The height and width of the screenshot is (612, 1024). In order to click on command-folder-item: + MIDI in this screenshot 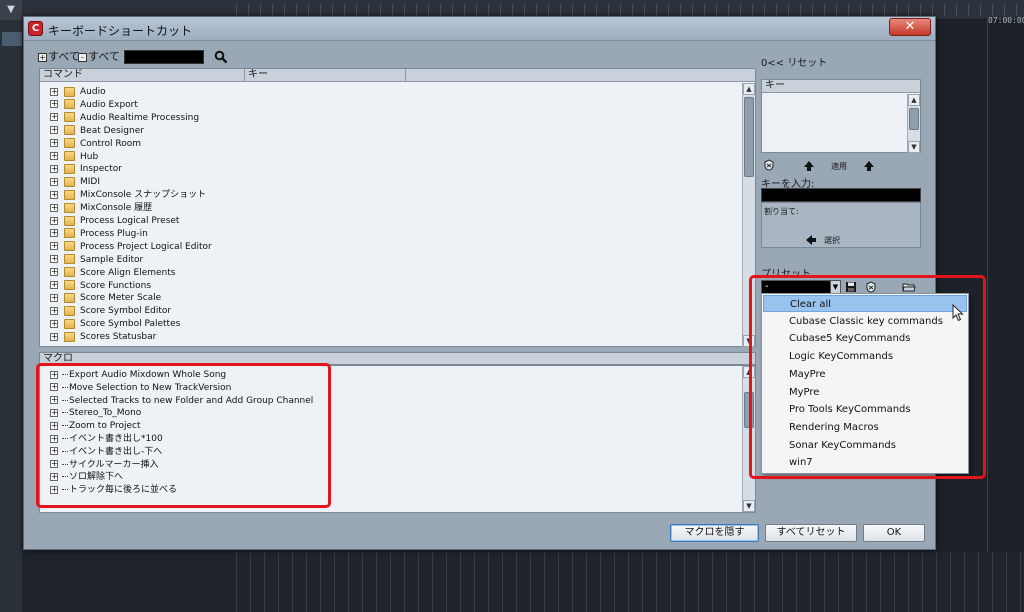, I will do `click(75, 182)`.